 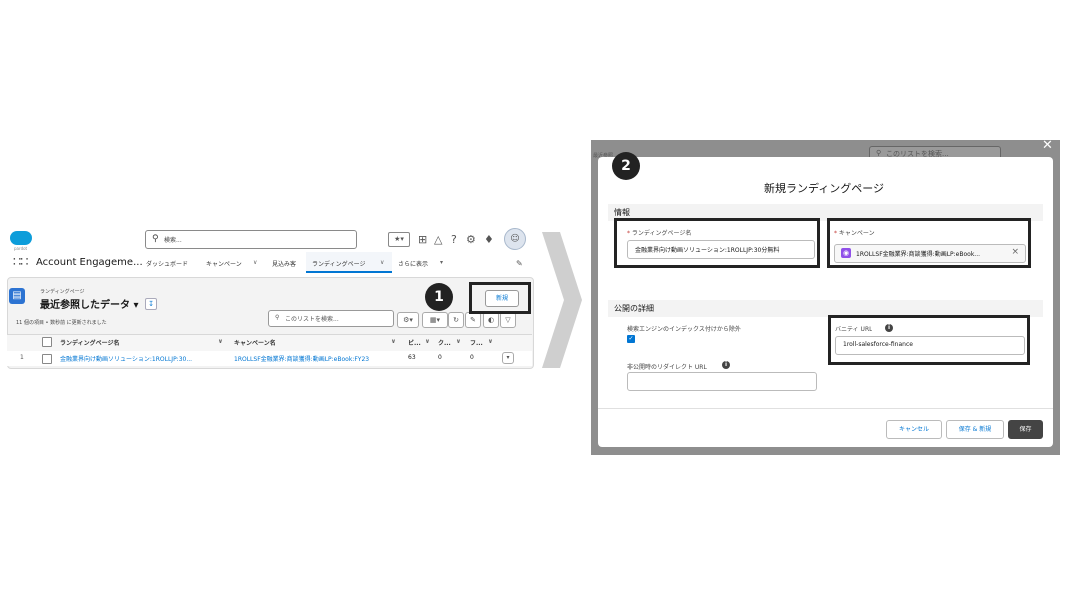 I want to click on pin-icon: ↧, so click(x=151, y=304).